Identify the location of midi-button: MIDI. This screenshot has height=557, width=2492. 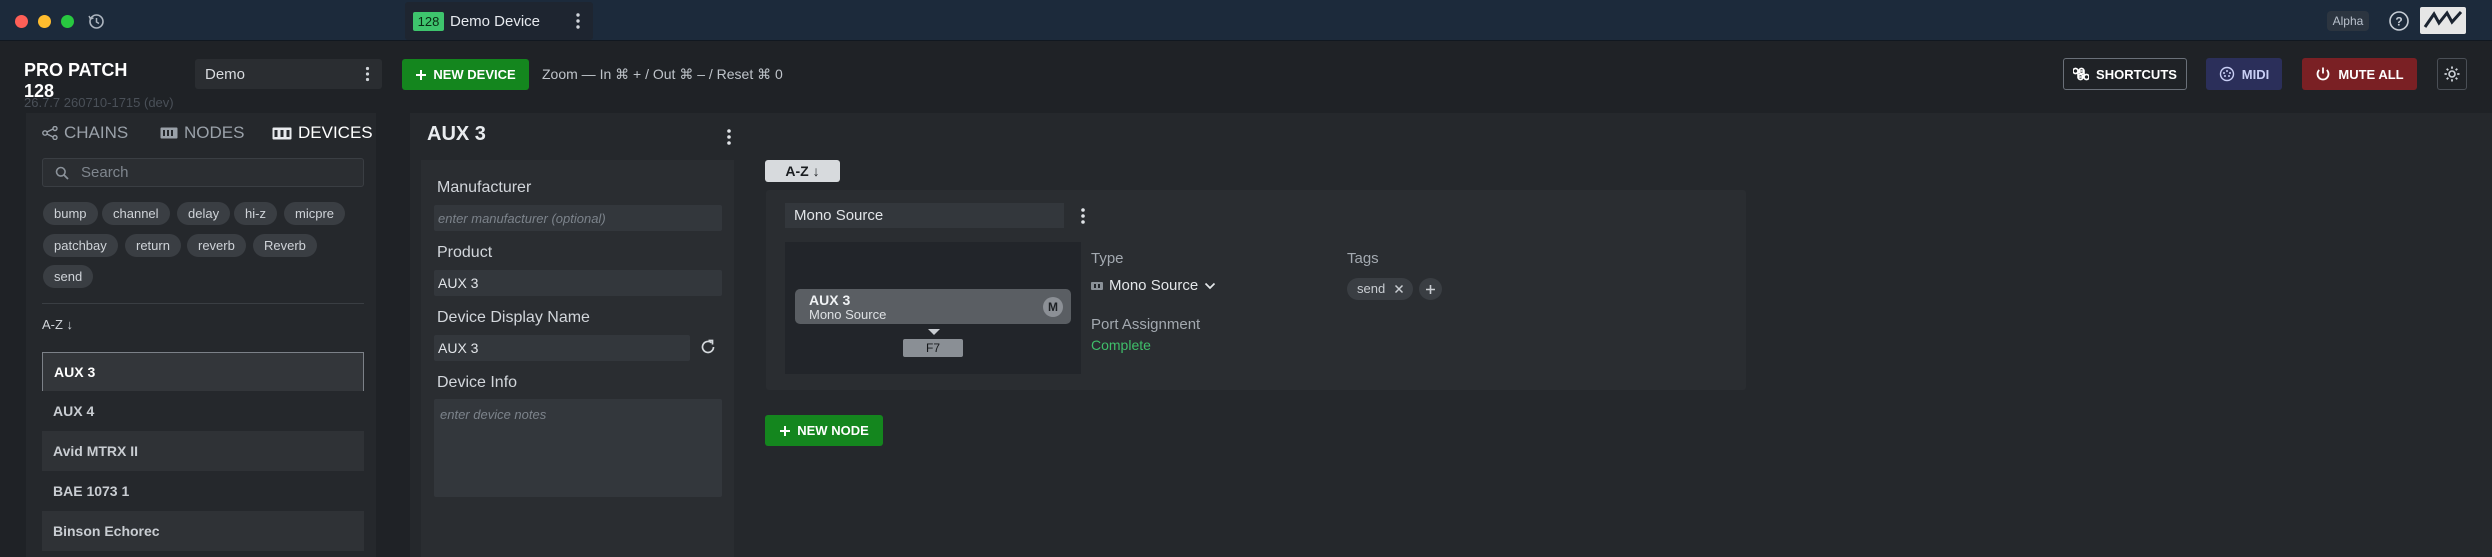
(2244, 74).